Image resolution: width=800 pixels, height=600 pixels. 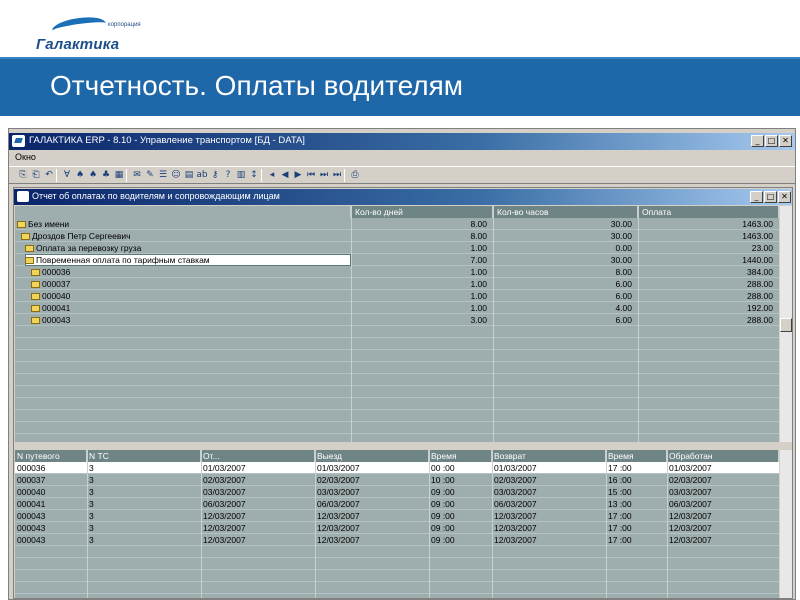 What do you see at coordinates (620, 468) in the screenshot?
I see `col-return-time-cell: 17 :00` at bounding box center [620, 468].